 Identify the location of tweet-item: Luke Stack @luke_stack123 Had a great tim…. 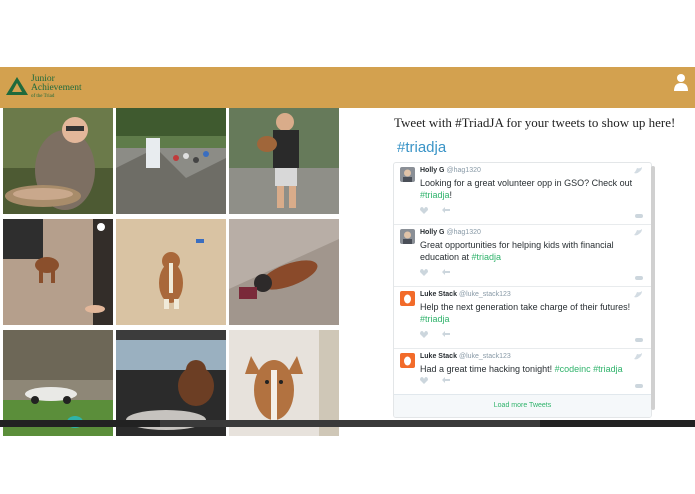
(522, 371).